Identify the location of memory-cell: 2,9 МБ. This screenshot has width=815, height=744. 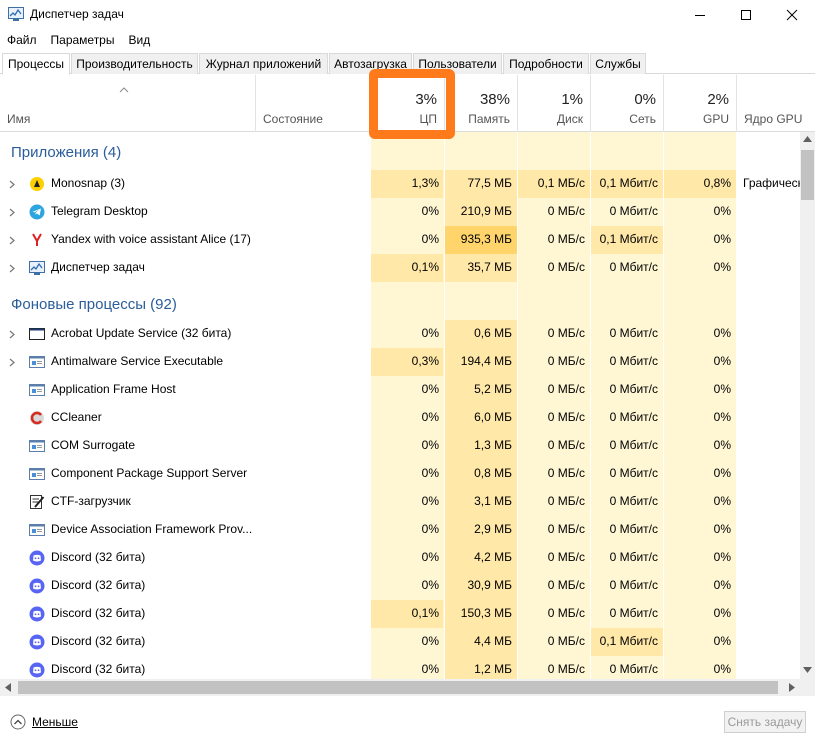
(493, 529).